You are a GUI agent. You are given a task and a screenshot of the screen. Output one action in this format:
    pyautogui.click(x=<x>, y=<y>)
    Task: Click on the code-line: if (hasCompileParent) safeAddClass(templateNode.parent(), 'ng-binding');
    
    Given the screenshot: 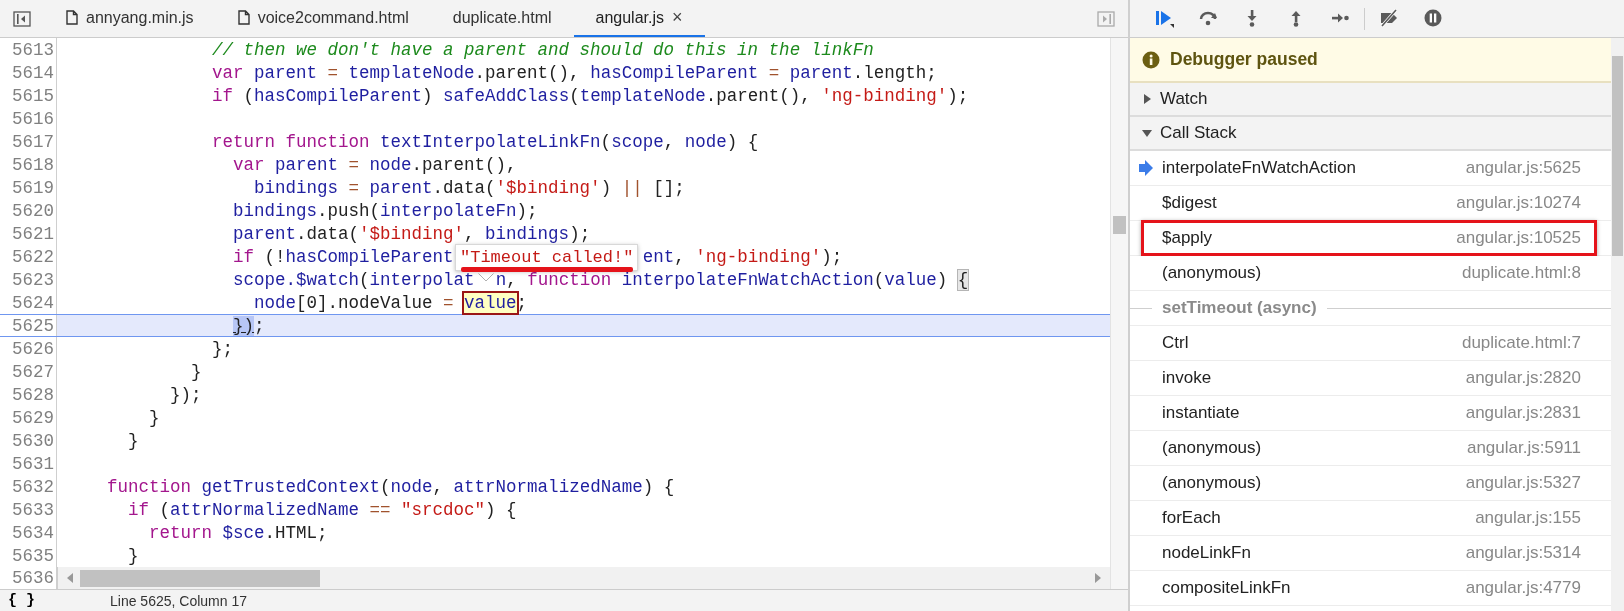 What is the action you would take?
    pyautogui.click(x=590, y=95)
    